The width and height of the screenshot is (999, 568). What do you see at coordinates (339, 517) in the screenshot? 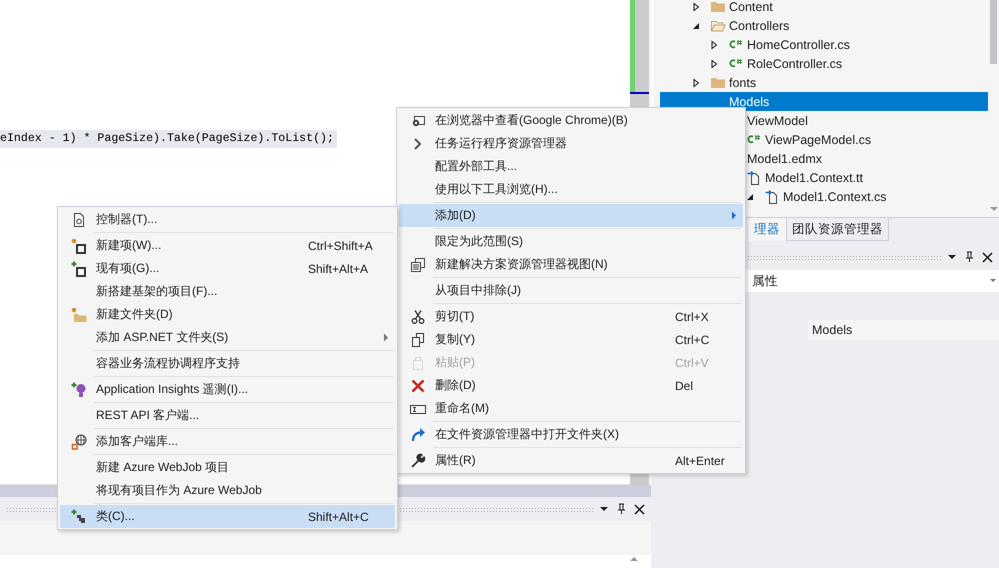
I see `shortcut-label: Shift+Alt+C` at bounding box center [339, 517].